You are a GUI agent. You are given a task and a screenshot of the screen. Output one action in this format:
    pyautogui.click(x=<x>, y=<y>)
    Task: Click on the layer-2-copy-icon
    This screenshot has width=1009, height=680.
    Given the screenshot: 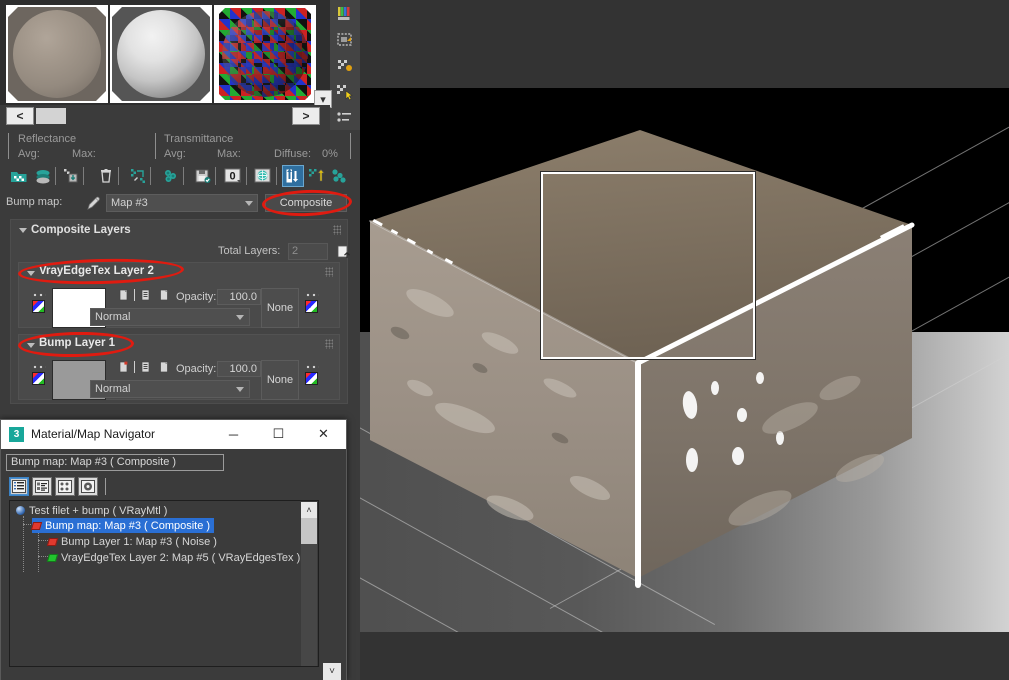 What is the action you would take?
    pyautogui.click(x=124, y=295)
    